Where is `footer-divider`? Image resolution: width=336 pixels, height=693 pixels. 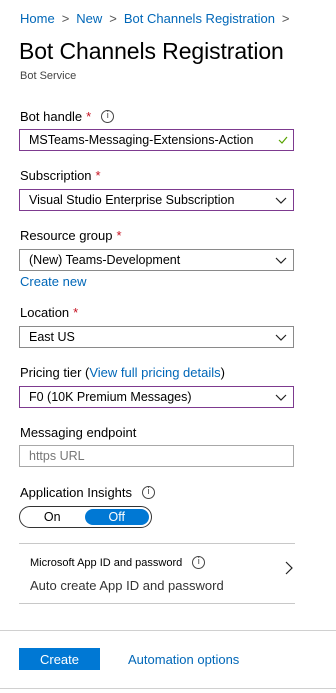 footer-divider is located at coordinates (168, 630).